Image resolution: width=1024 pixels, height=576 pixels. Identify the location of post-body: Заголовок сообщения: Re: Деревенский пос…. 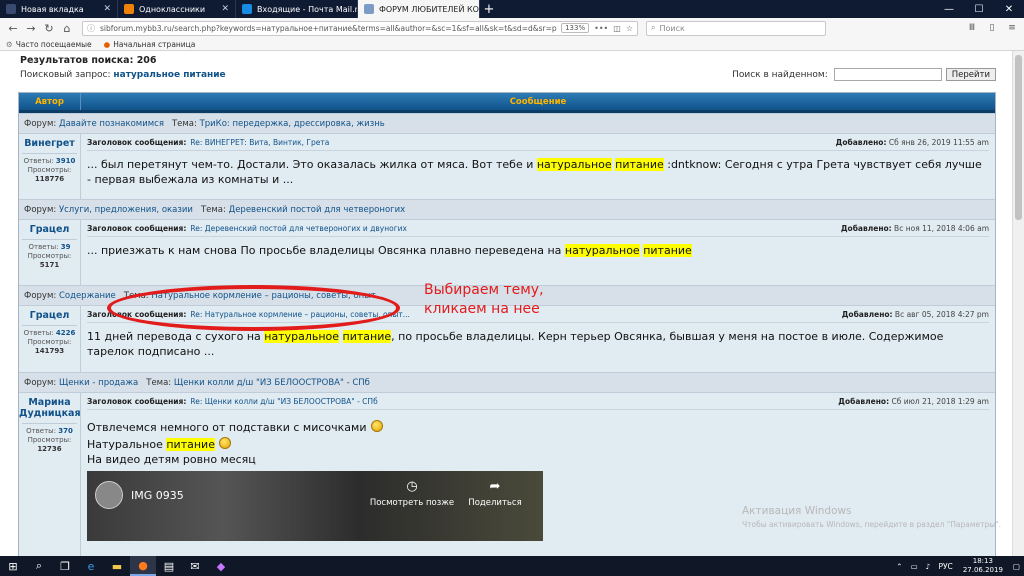
(538, 252).